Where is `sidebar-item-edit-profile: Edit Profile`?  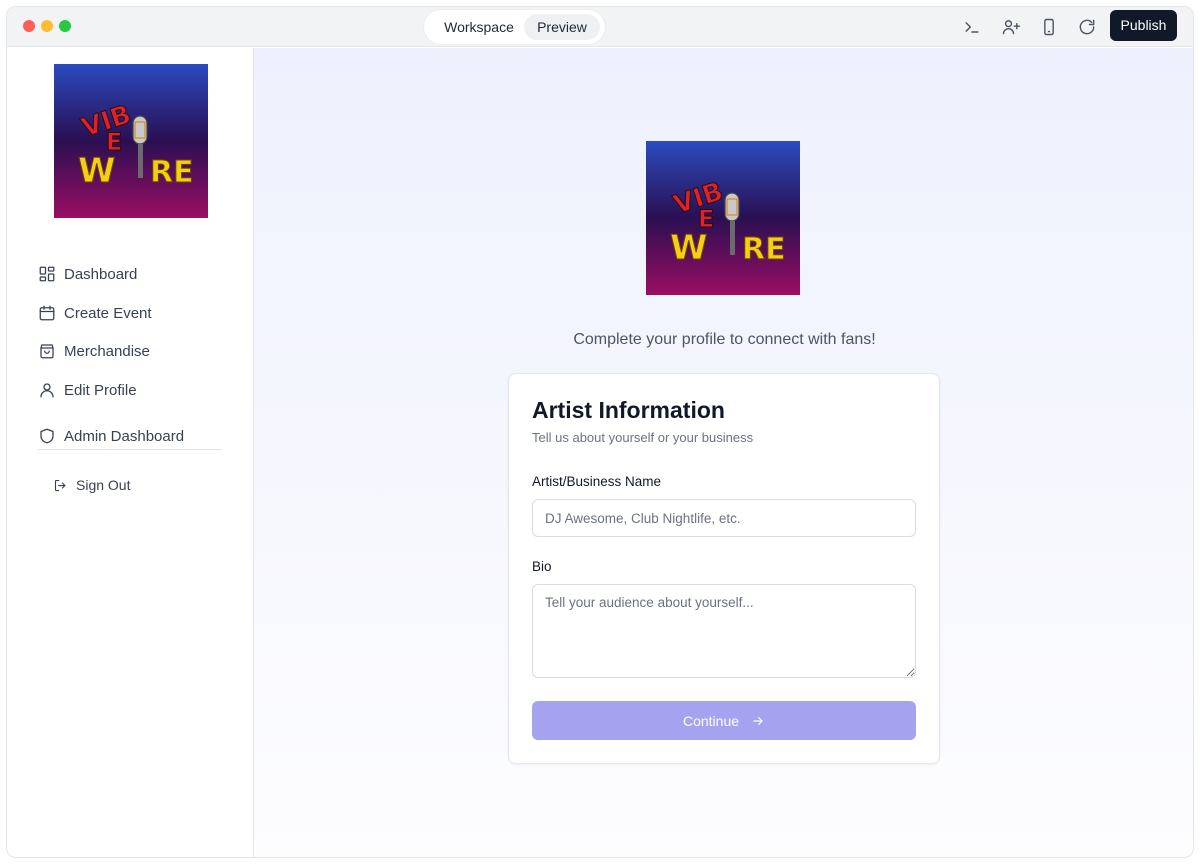
sidebar-item-edit-profile: Edit Profile is located at coordinates (87, 390).